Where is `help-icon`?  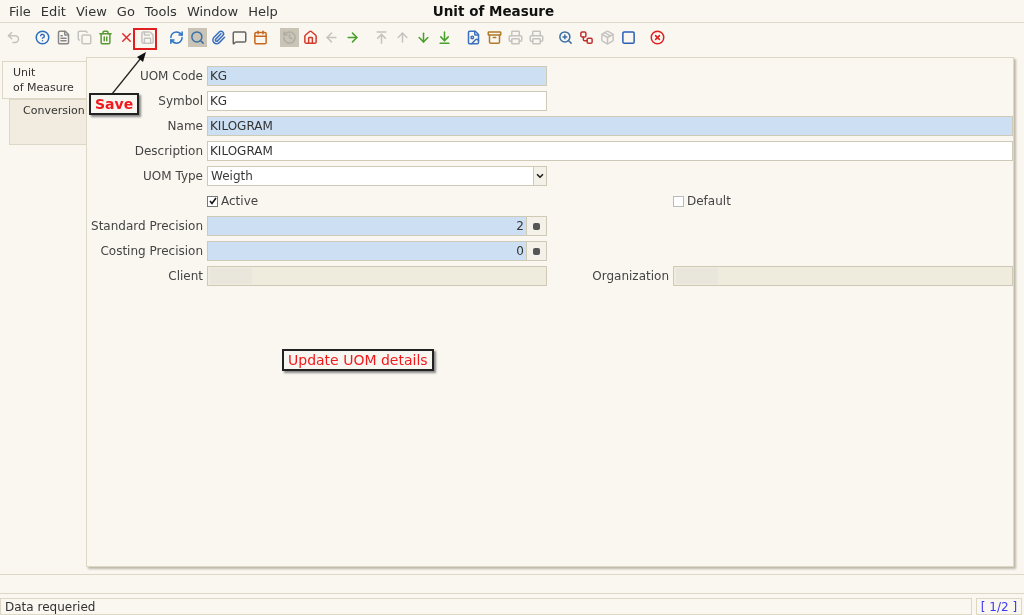 help-icon is located at coordinates (42, 37).